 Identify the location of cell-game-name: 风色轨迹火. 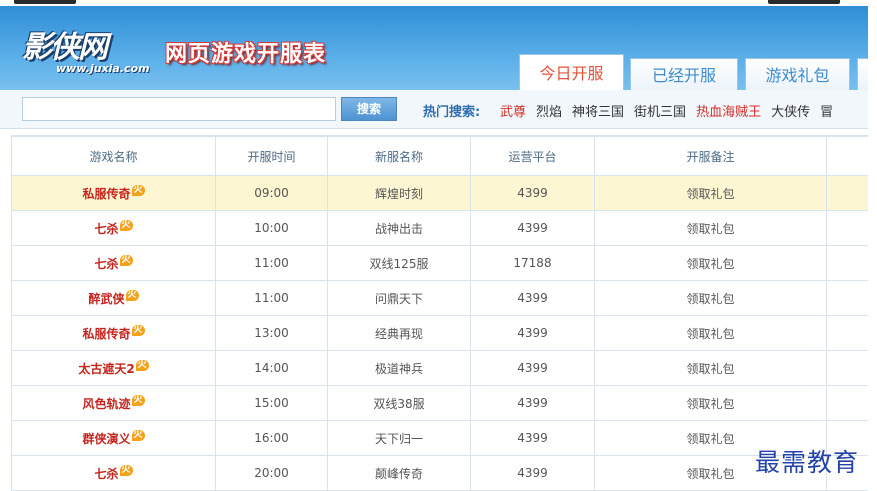
(113, 403).